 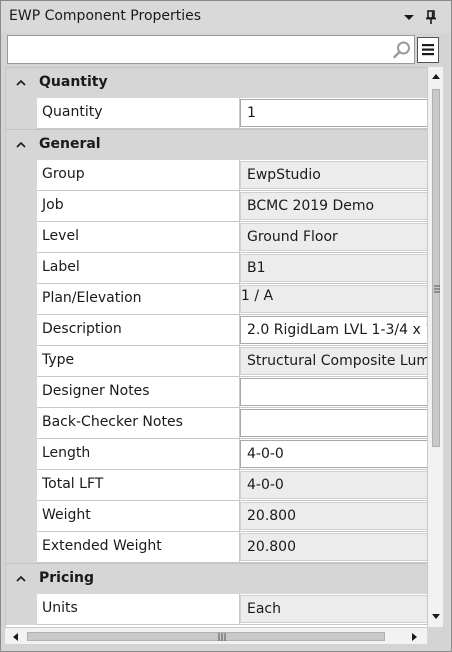 What do you see at coordinates (436, 268) in the screenshot?
I see `vertical-scroll-thumb` at bounding box center [436, 268].